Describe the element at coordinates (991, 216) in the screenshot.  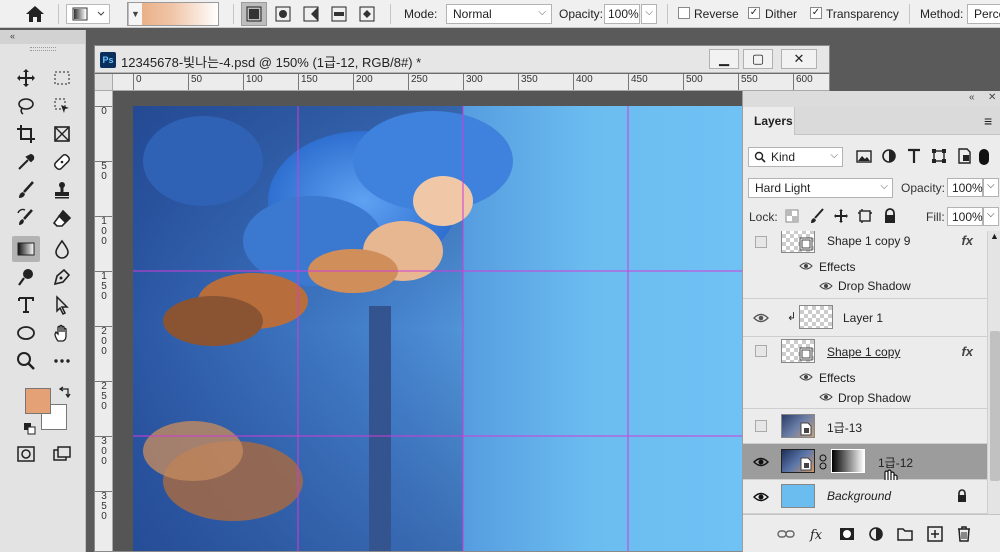
I see `fill-dropdown: ⌵` at that location.